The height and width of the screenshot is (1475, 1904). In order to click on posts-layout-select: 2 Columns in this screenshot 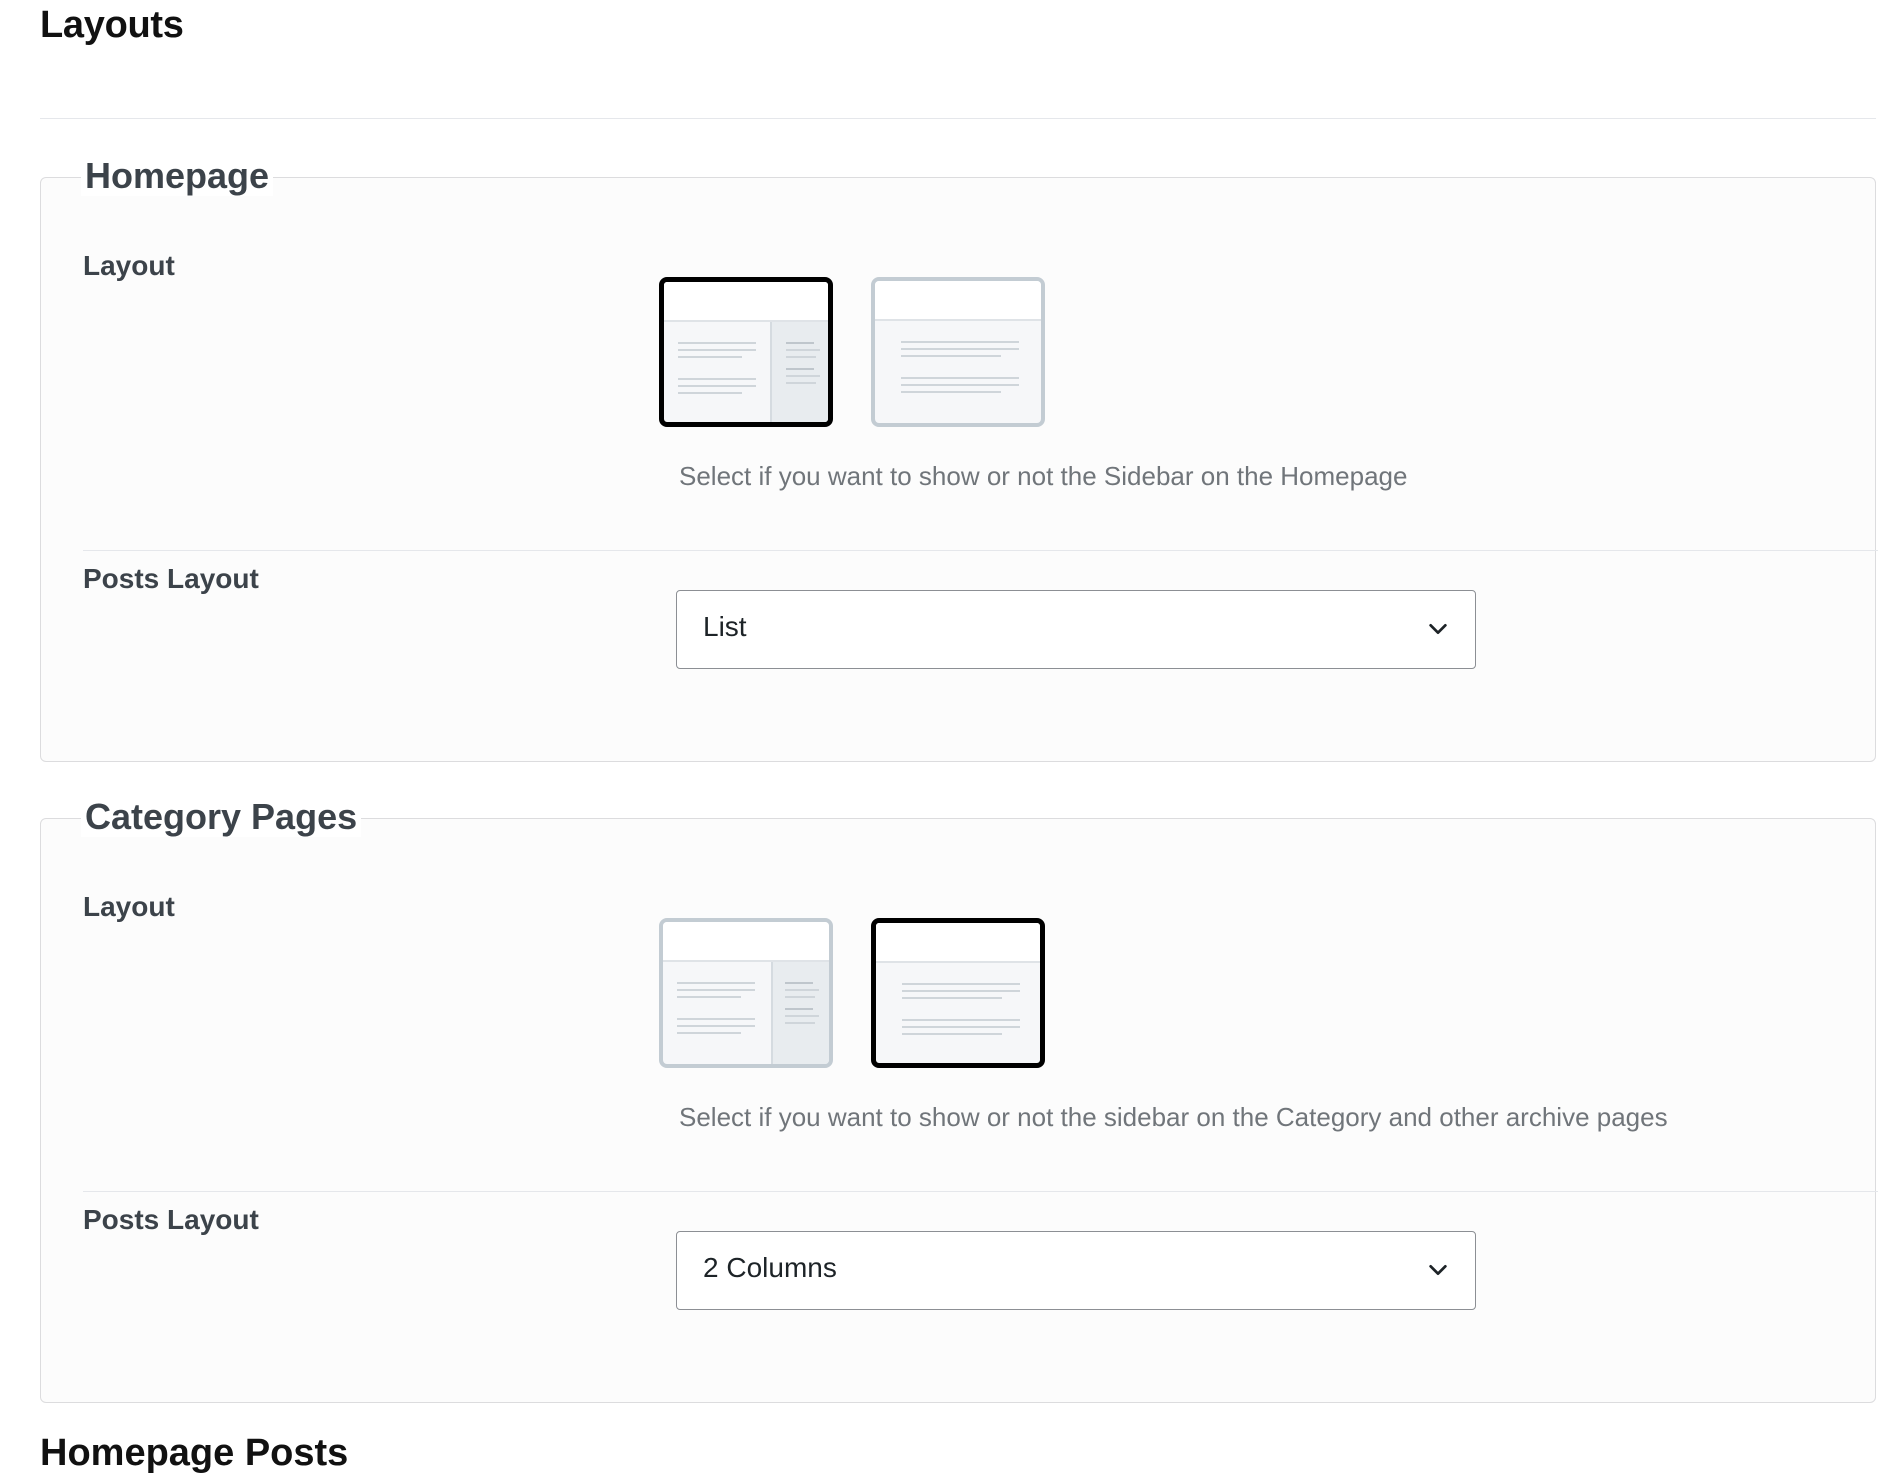, I will do `click(1076, 1270)`.